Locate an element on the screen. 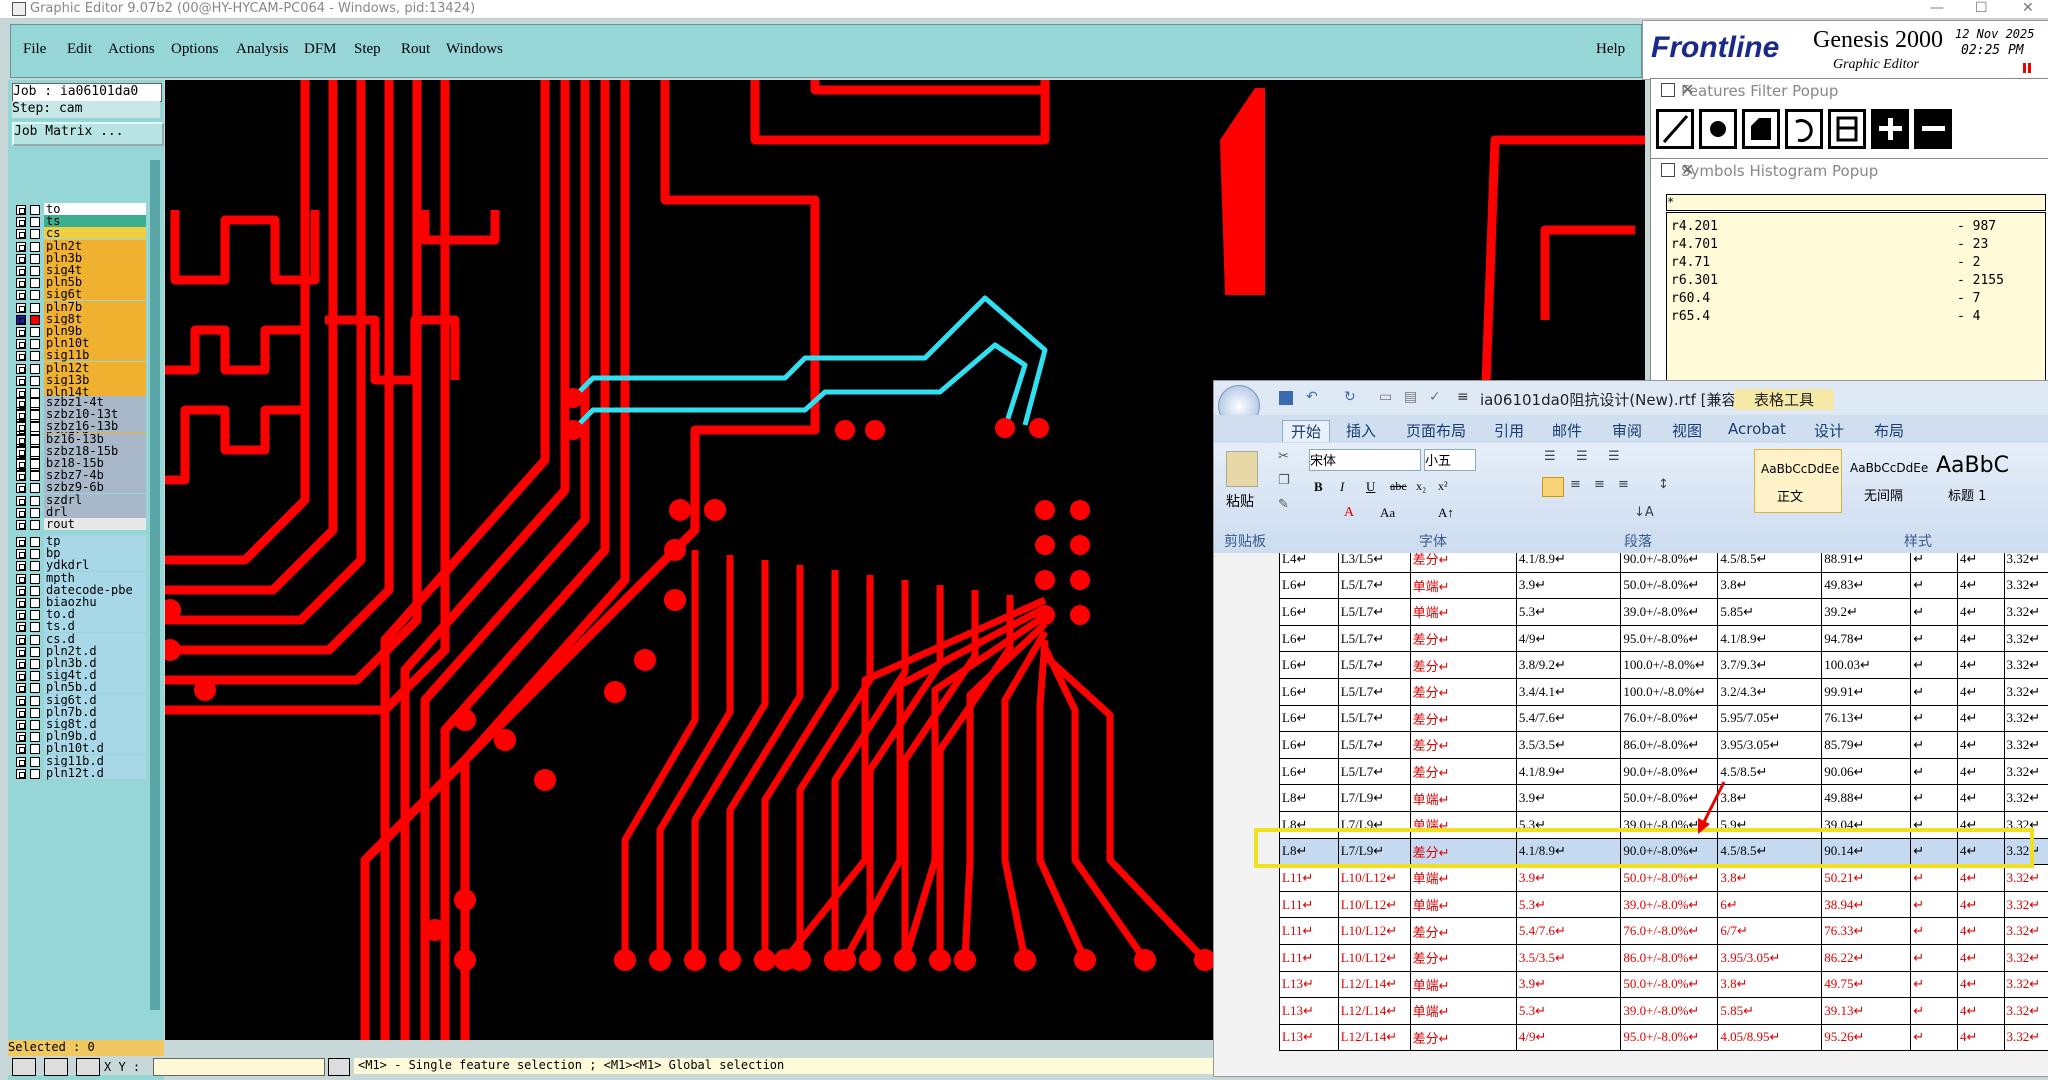 This screenshot has height=1080, width=2048. table-cell: 3.95/3.05↵ is located at coordinates (1770, 957).